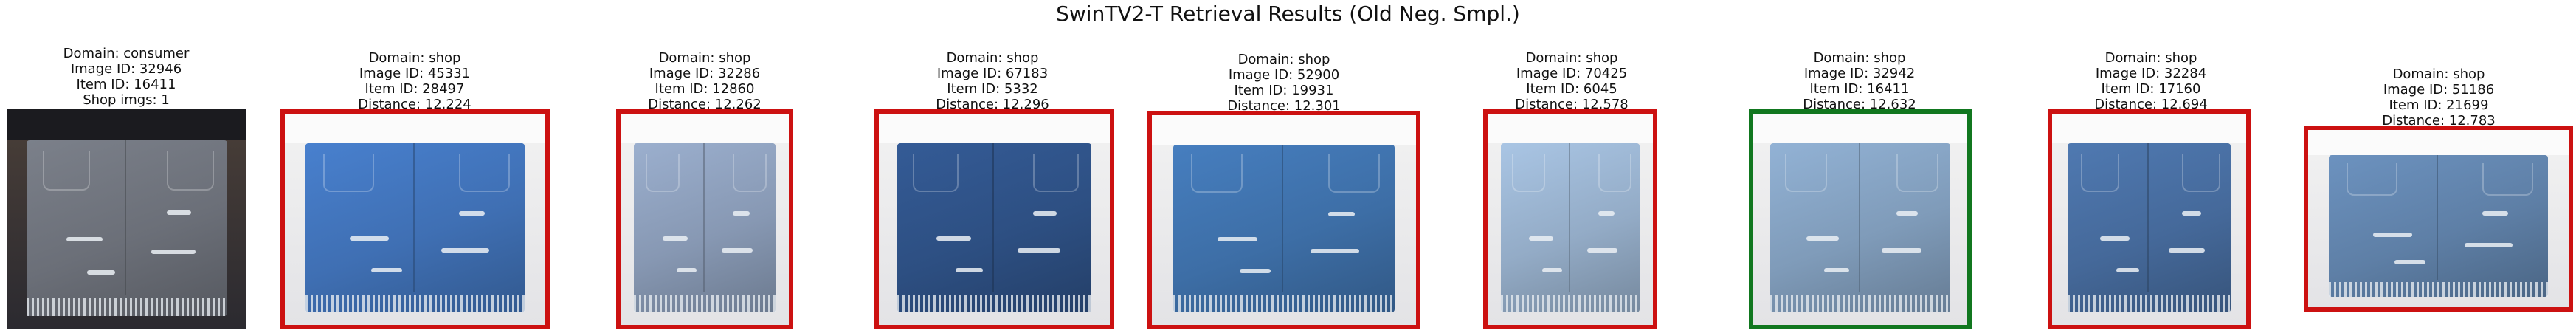  I want to click on caption-line: Item ID: 21699, so click(2439, 105).